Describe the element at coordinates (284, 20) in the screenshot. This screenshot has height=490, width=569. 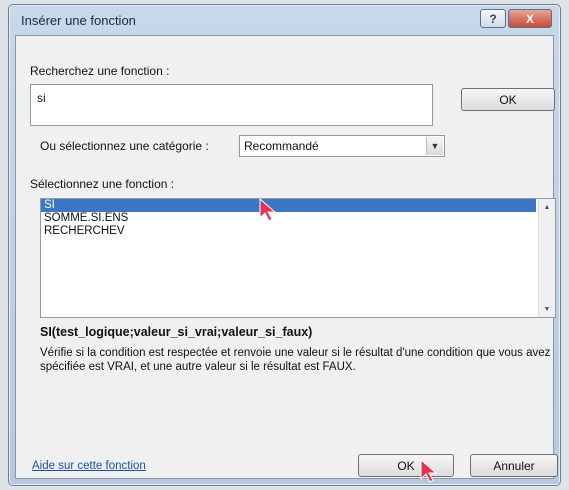
I see `title-bar: Insérer une fonction ? X` at that location.